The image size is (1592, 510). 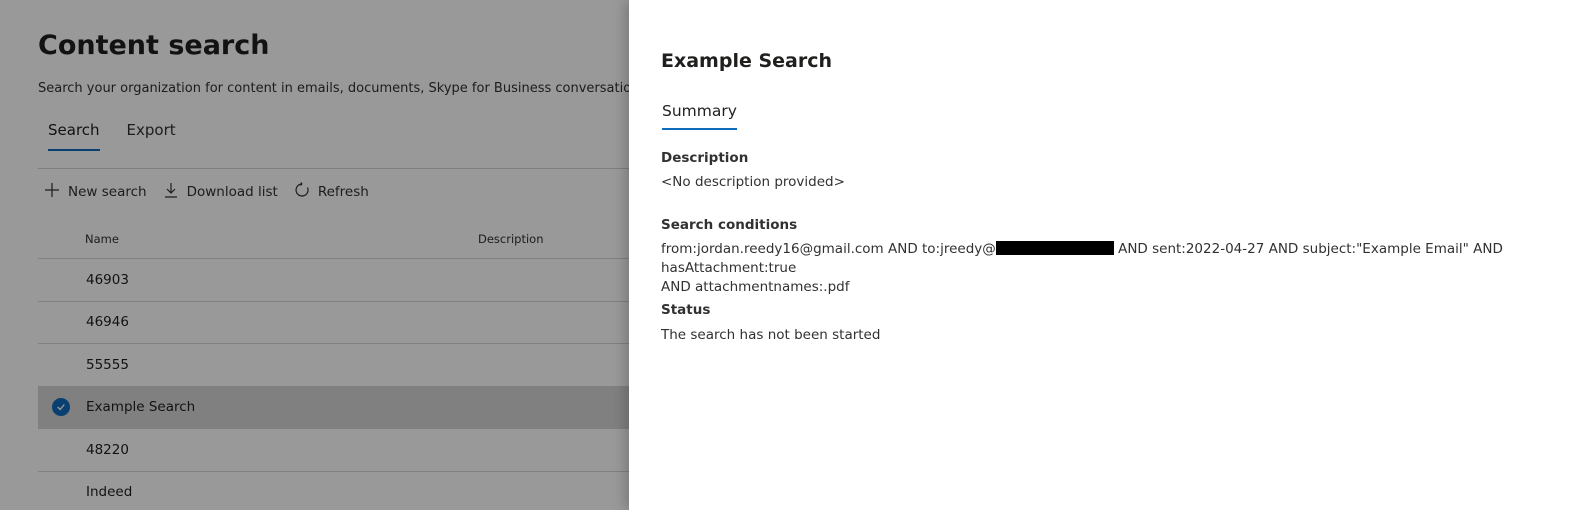 What do you see at coordinates (753, 182) in the screenshot?
I see `description-value: <No description provided>` at bounding box center [753, 182].